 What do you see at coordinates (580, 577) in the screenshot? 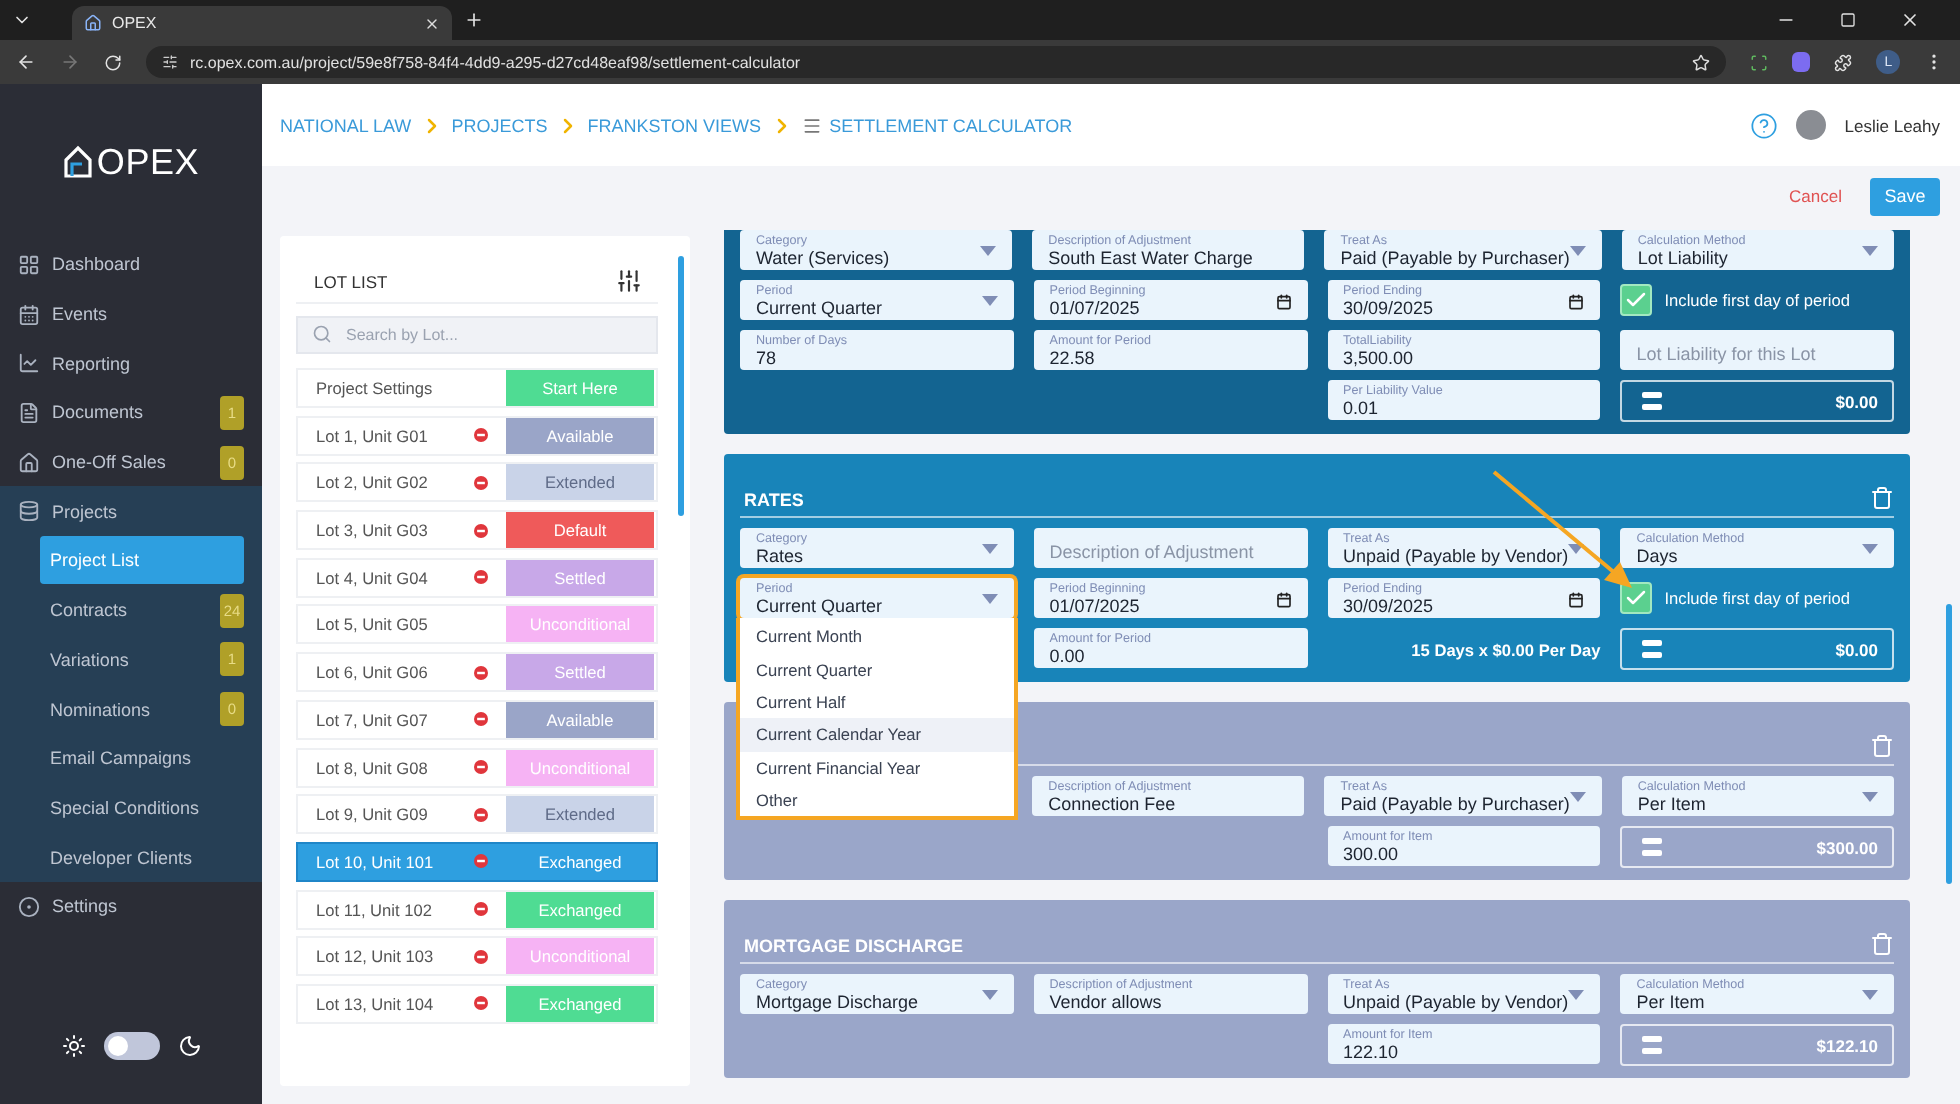
I see `status-badge: Settled` at bounding box center [580, 577].